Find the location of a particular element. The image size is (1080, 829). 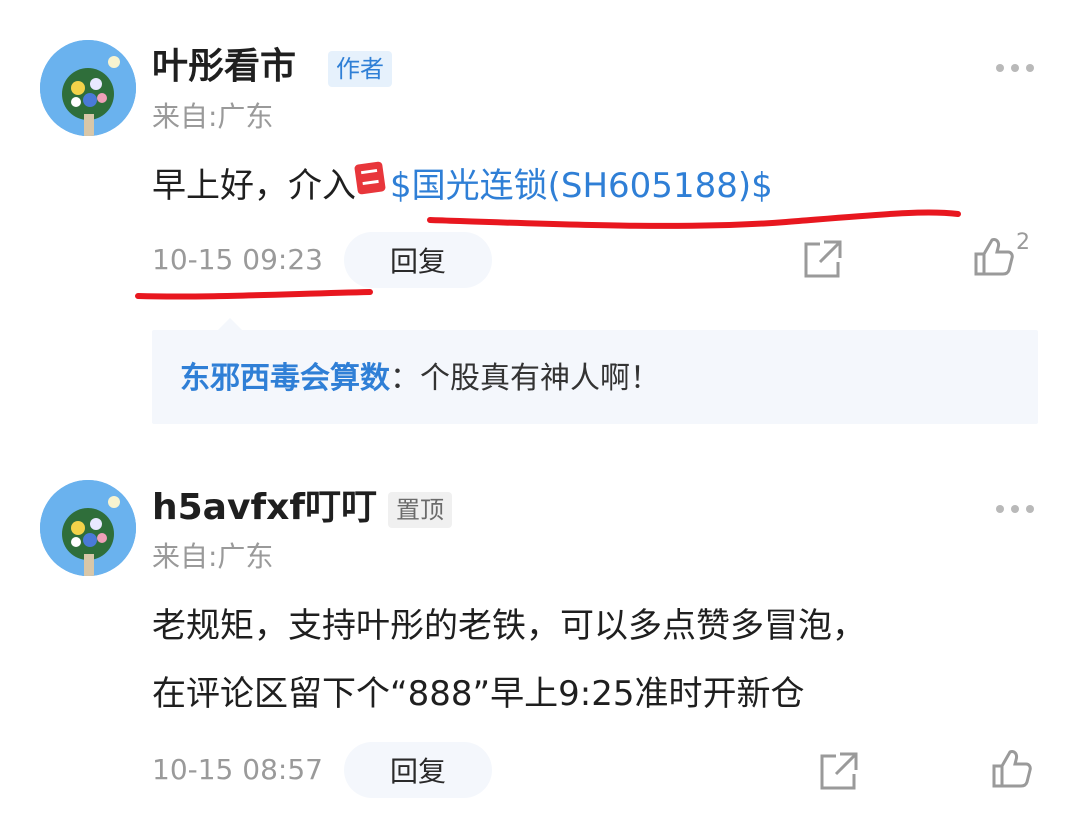

reply-box-pointer is located at coordinates (230, 324).